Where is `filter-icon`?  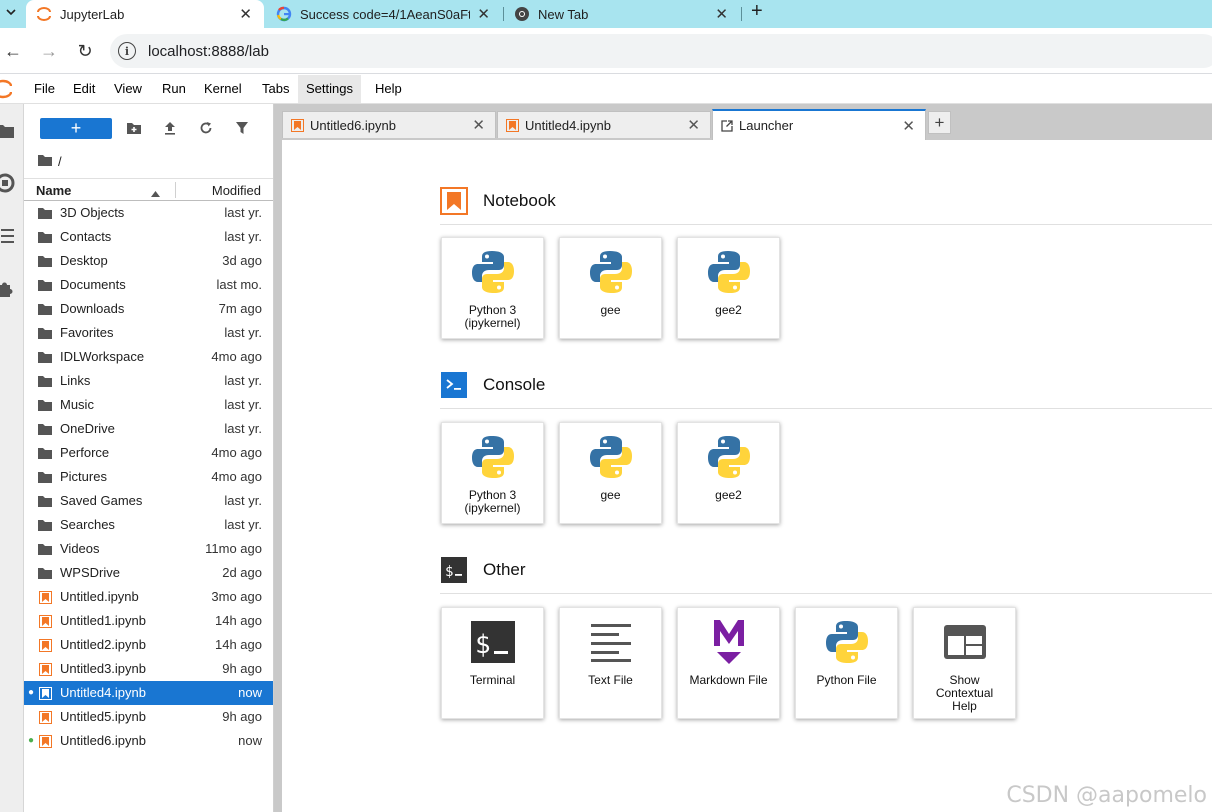
filter-icon is located at coordinates (242, 128).